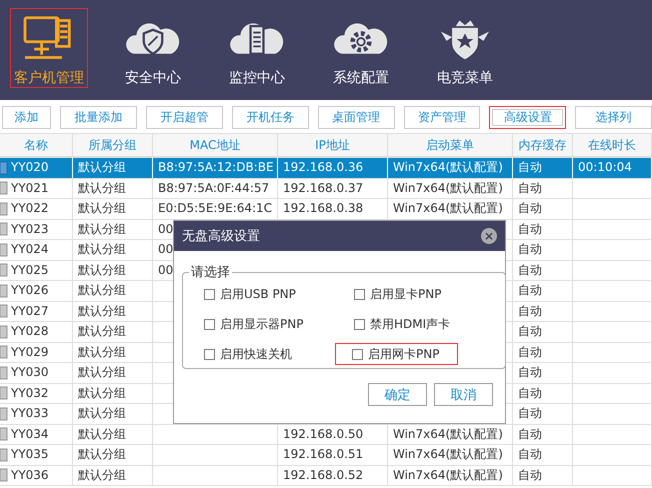 Image resolution: width=652 pixels, height=488 pixels. Describe the element at coordinates (262, 294) in the screenshot. I see `checkbox-option: 启用USB PNP` at that location.